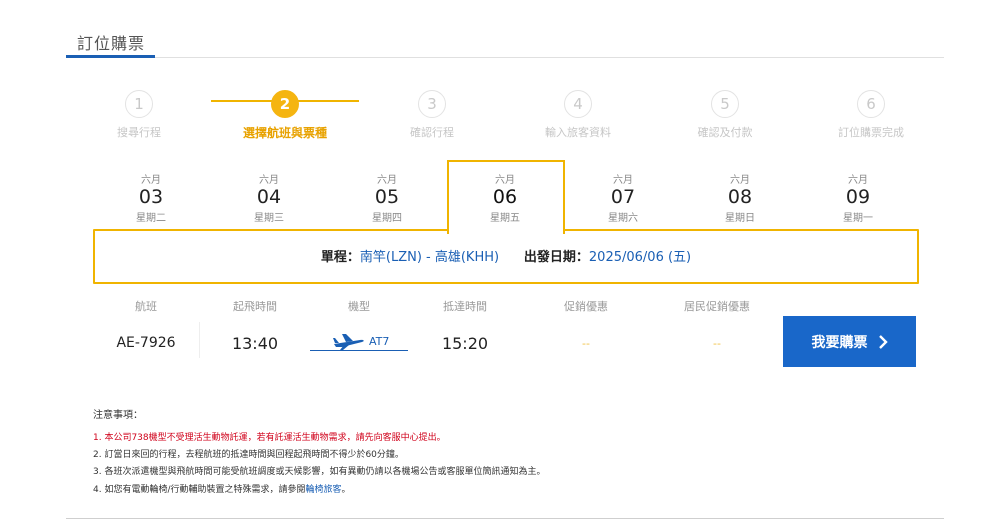 This screenshot has width=1000, height=525. I want to click on date-weekday: 星期四, so click(387, 218).